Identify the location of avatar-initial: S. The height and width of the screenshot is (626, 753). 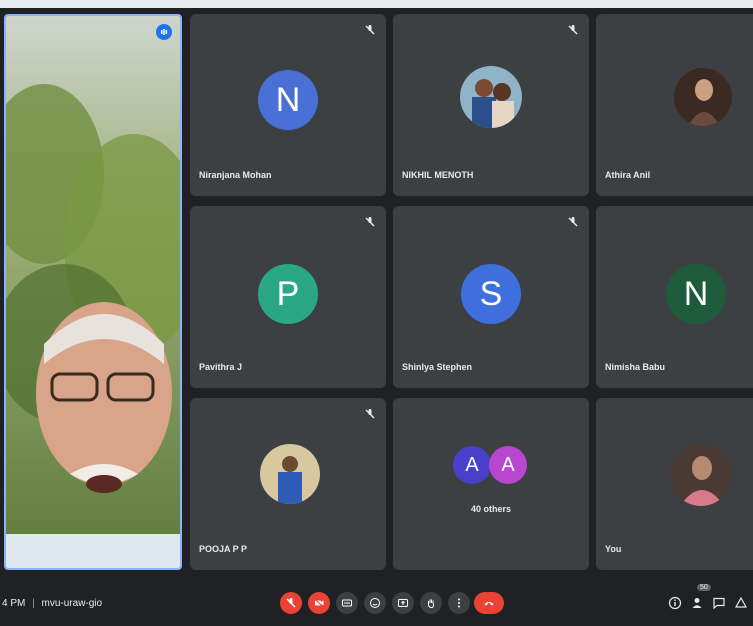
(491, 294).